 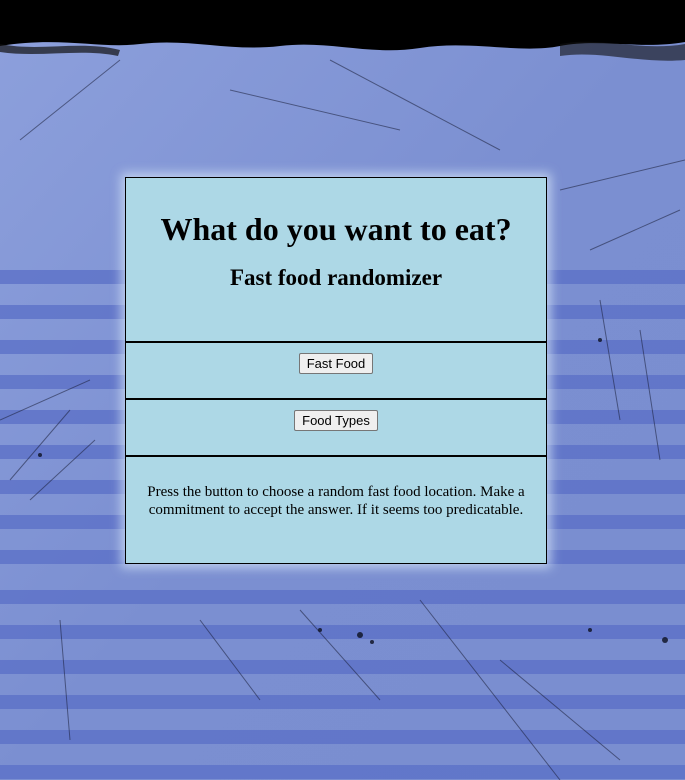 What do you see at coordinates (336, 277) in the screenshot?
I see `page-subtitle: Fast food randomizer` at bounding box center [336, 277].